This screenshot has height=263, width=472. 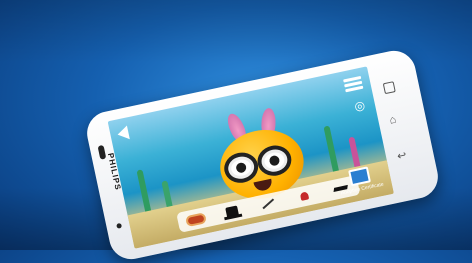 I want to click on top-hat-icon, so click(x=232, y=211).